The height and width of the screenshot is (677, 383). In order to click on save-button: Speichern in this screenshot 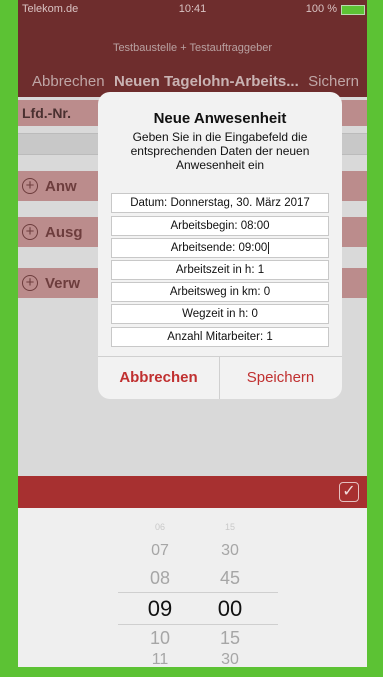, I will do `click(280, 377)`.